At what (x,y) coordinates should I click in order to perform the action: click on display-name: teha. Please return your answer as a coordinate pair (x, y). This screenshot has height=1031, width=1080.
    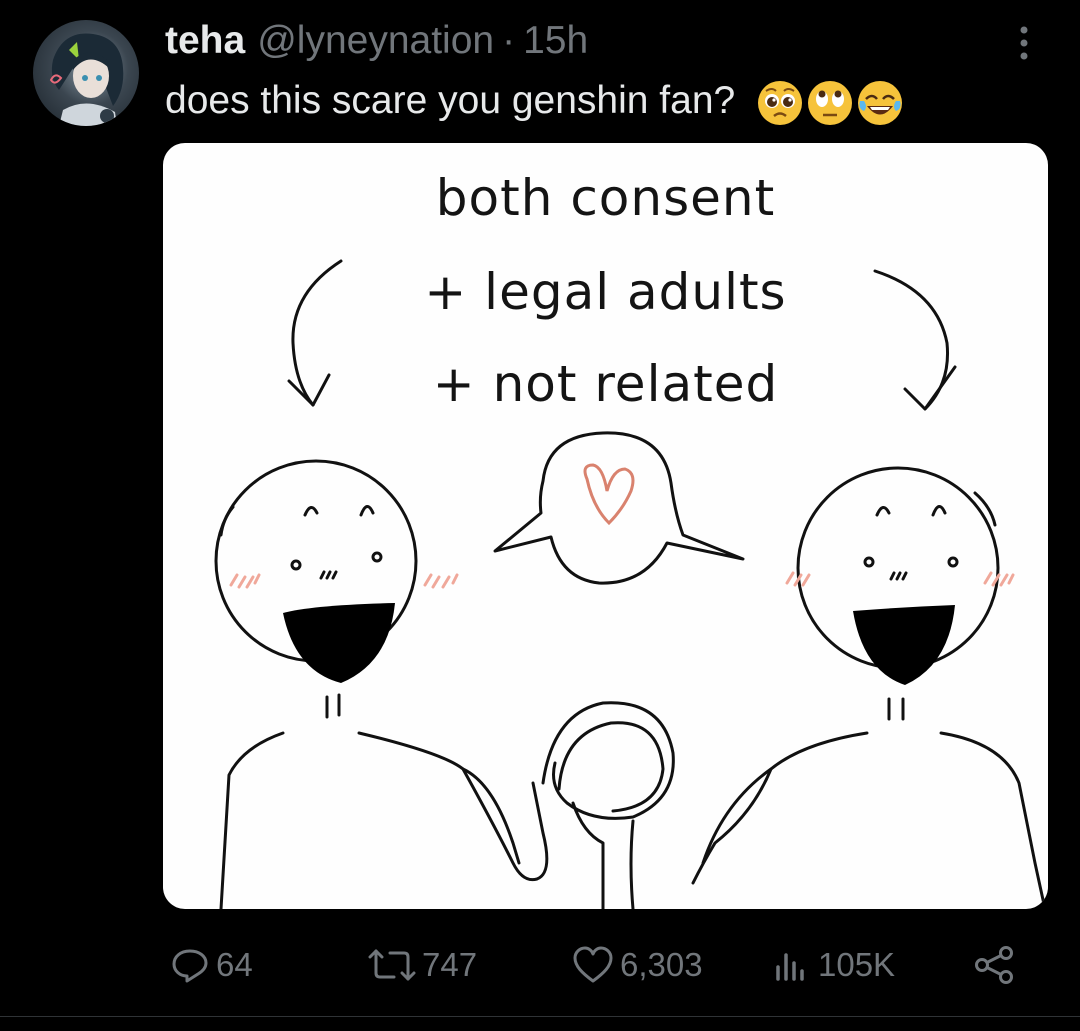
    Looking at the image, I should click on (205, 41).